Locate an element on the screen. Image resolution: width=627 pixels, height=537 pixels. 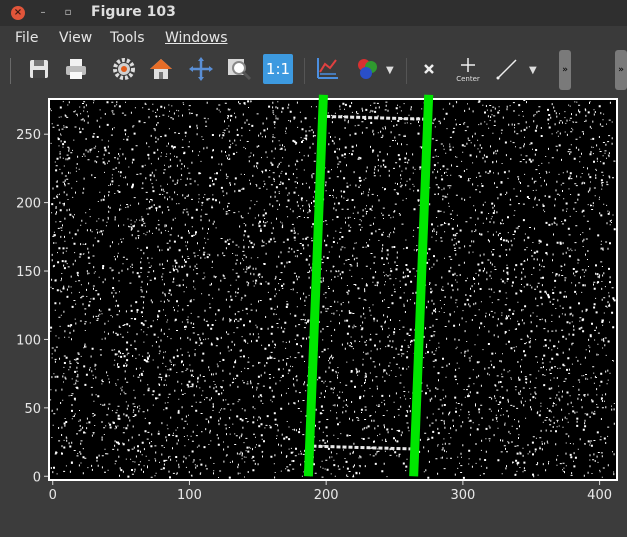
toolbar: 1:1 ▼ Center ▼ » » is located at coordinates (313, 71).